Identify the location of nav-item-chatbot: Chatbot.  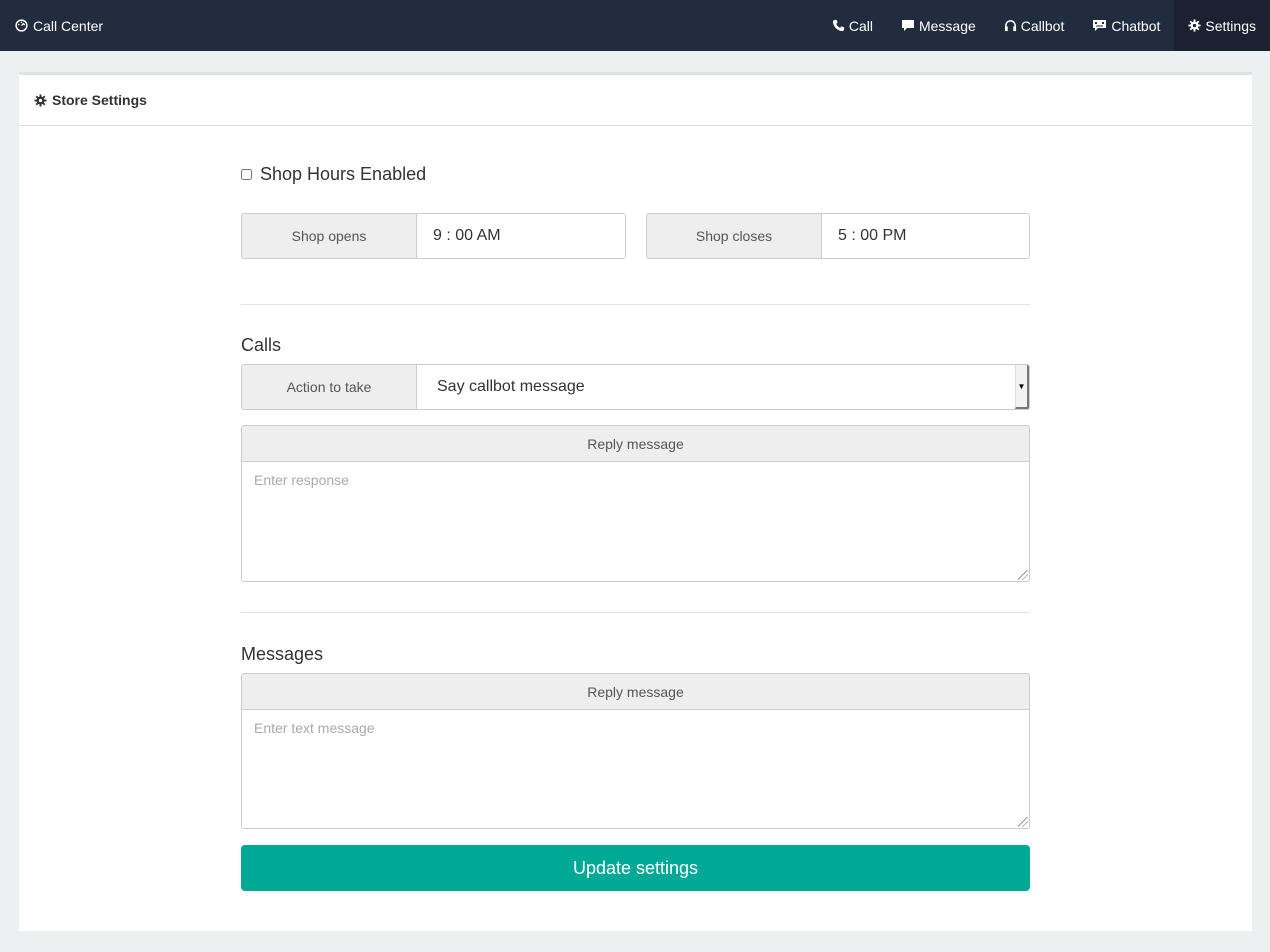
(1126, 25).